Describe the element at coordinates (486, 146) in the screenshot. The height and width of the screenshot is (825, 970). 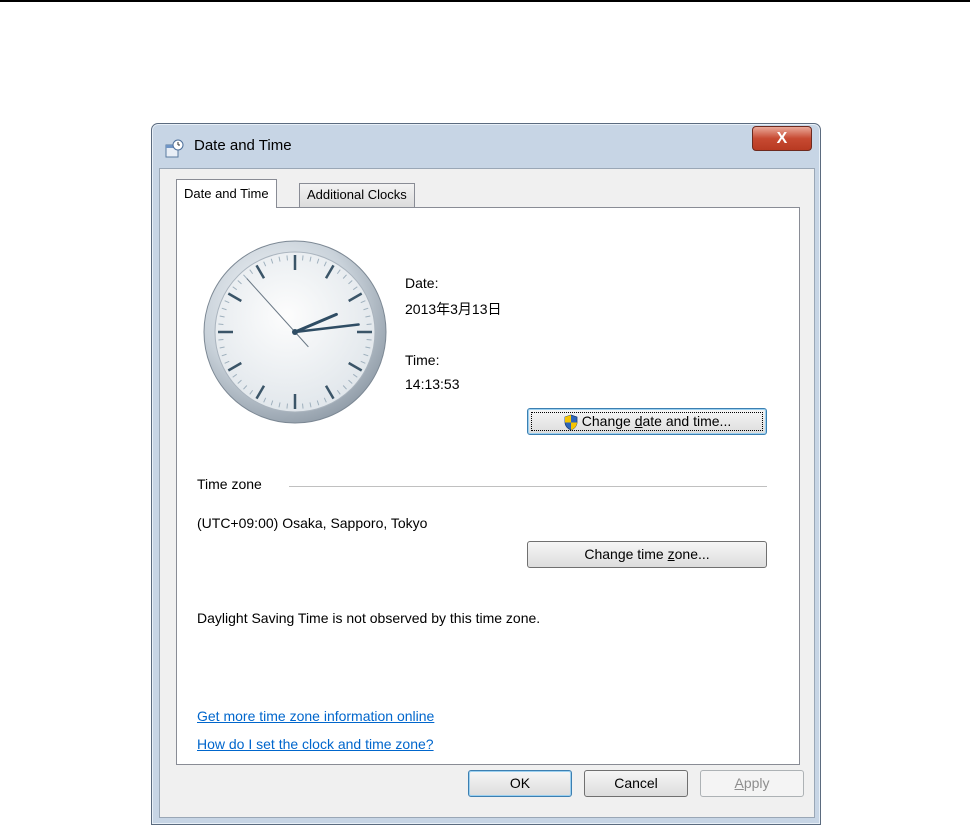
I see `title-bar: Date and Time X` at that location.